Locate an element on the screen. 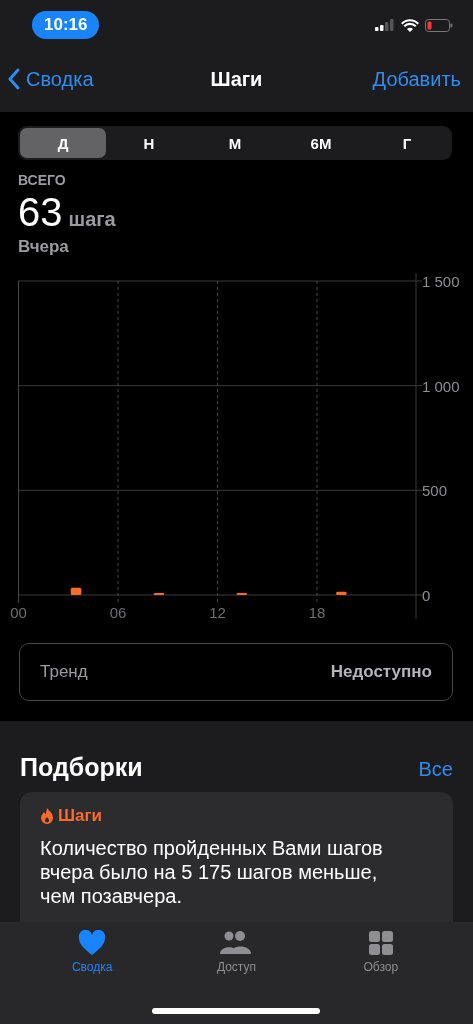  period-tab: Д is located at coordinates (63, 143).